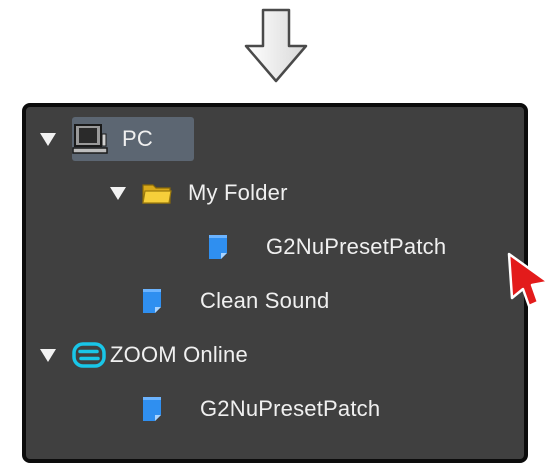  I want to click on folder-icon, so click(157, 193).